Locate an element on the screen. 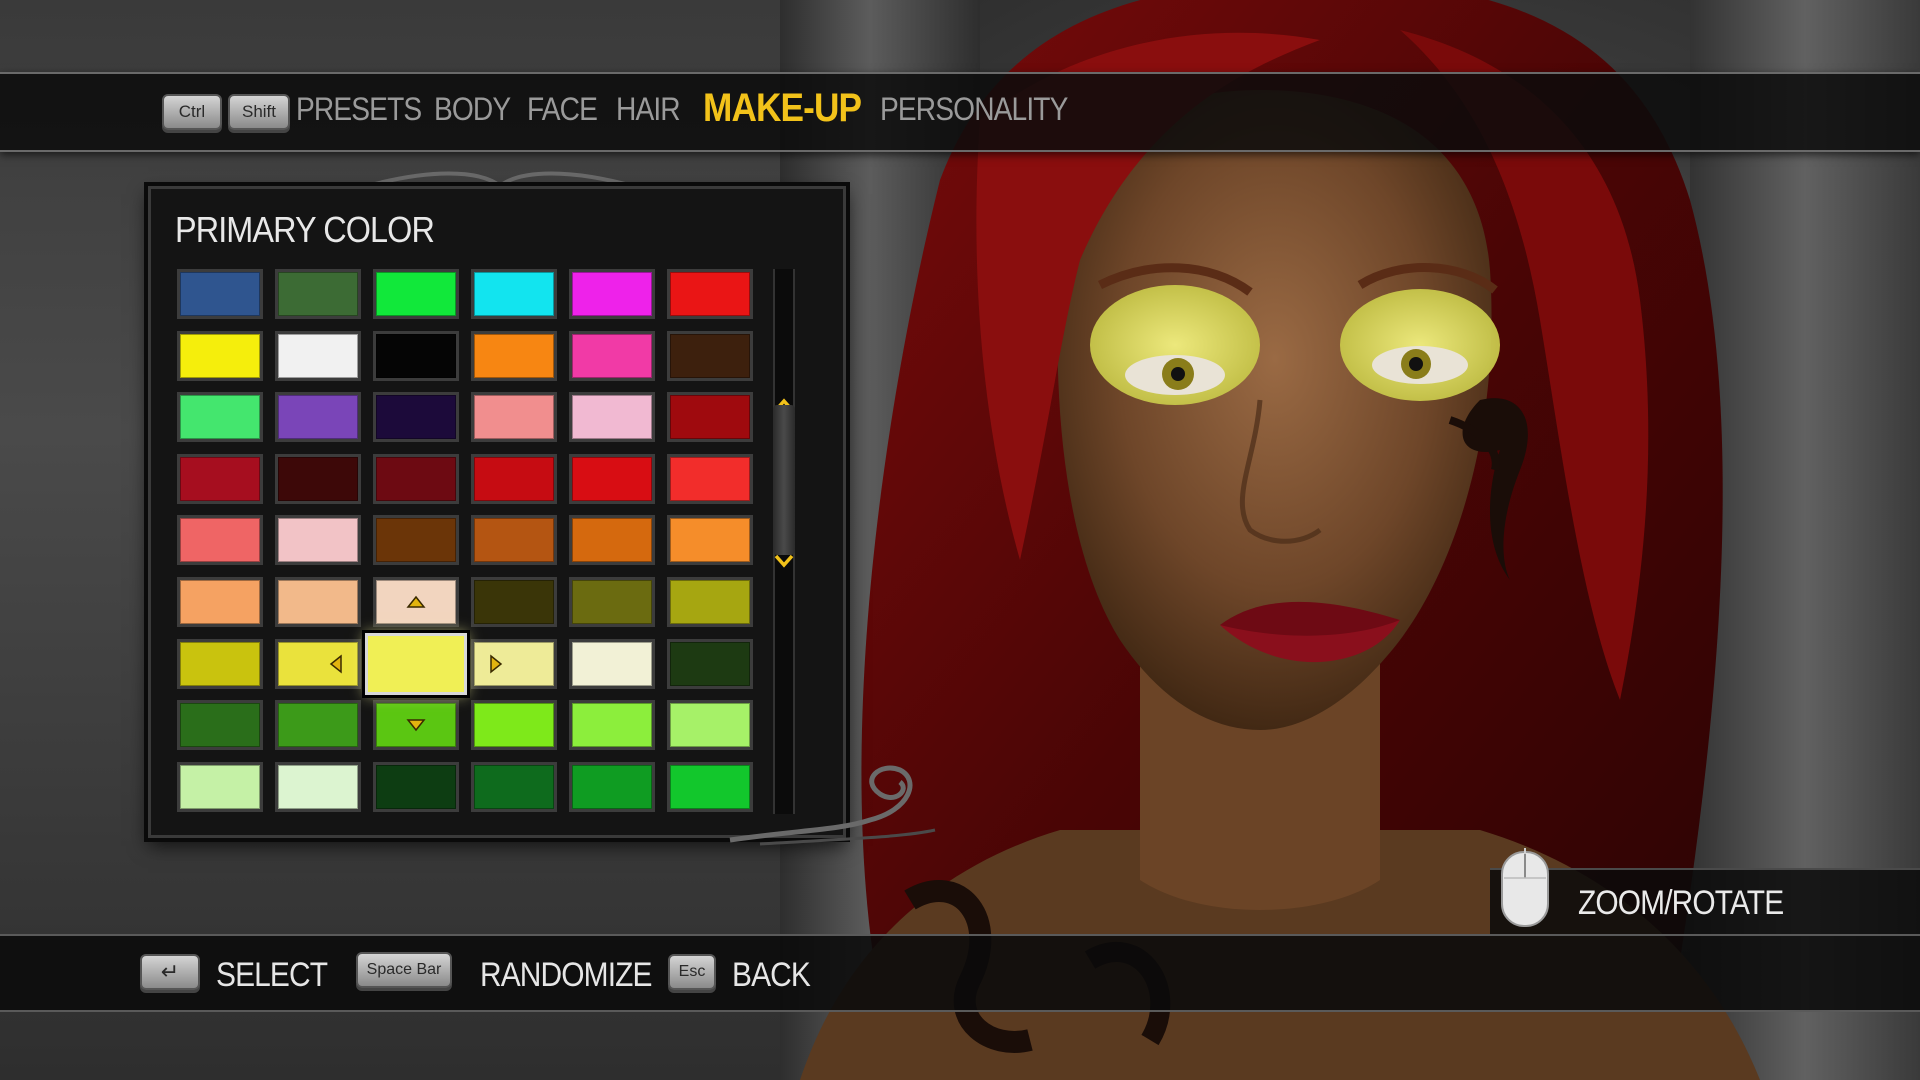 The width and height of the screenshot is (1920, 1080). panel-title: PRIMARY COLOR is located at coordinates (305, 229).